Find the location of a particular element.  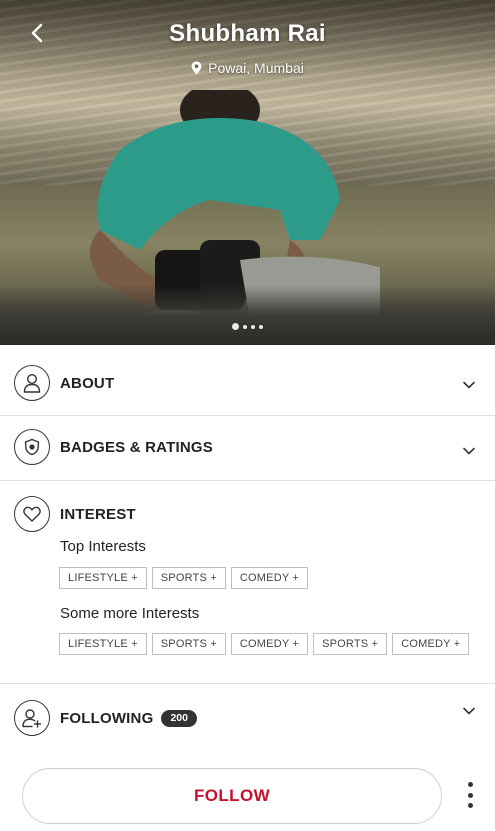

following-count-badge: 200 is located at coordinates (179, 718).